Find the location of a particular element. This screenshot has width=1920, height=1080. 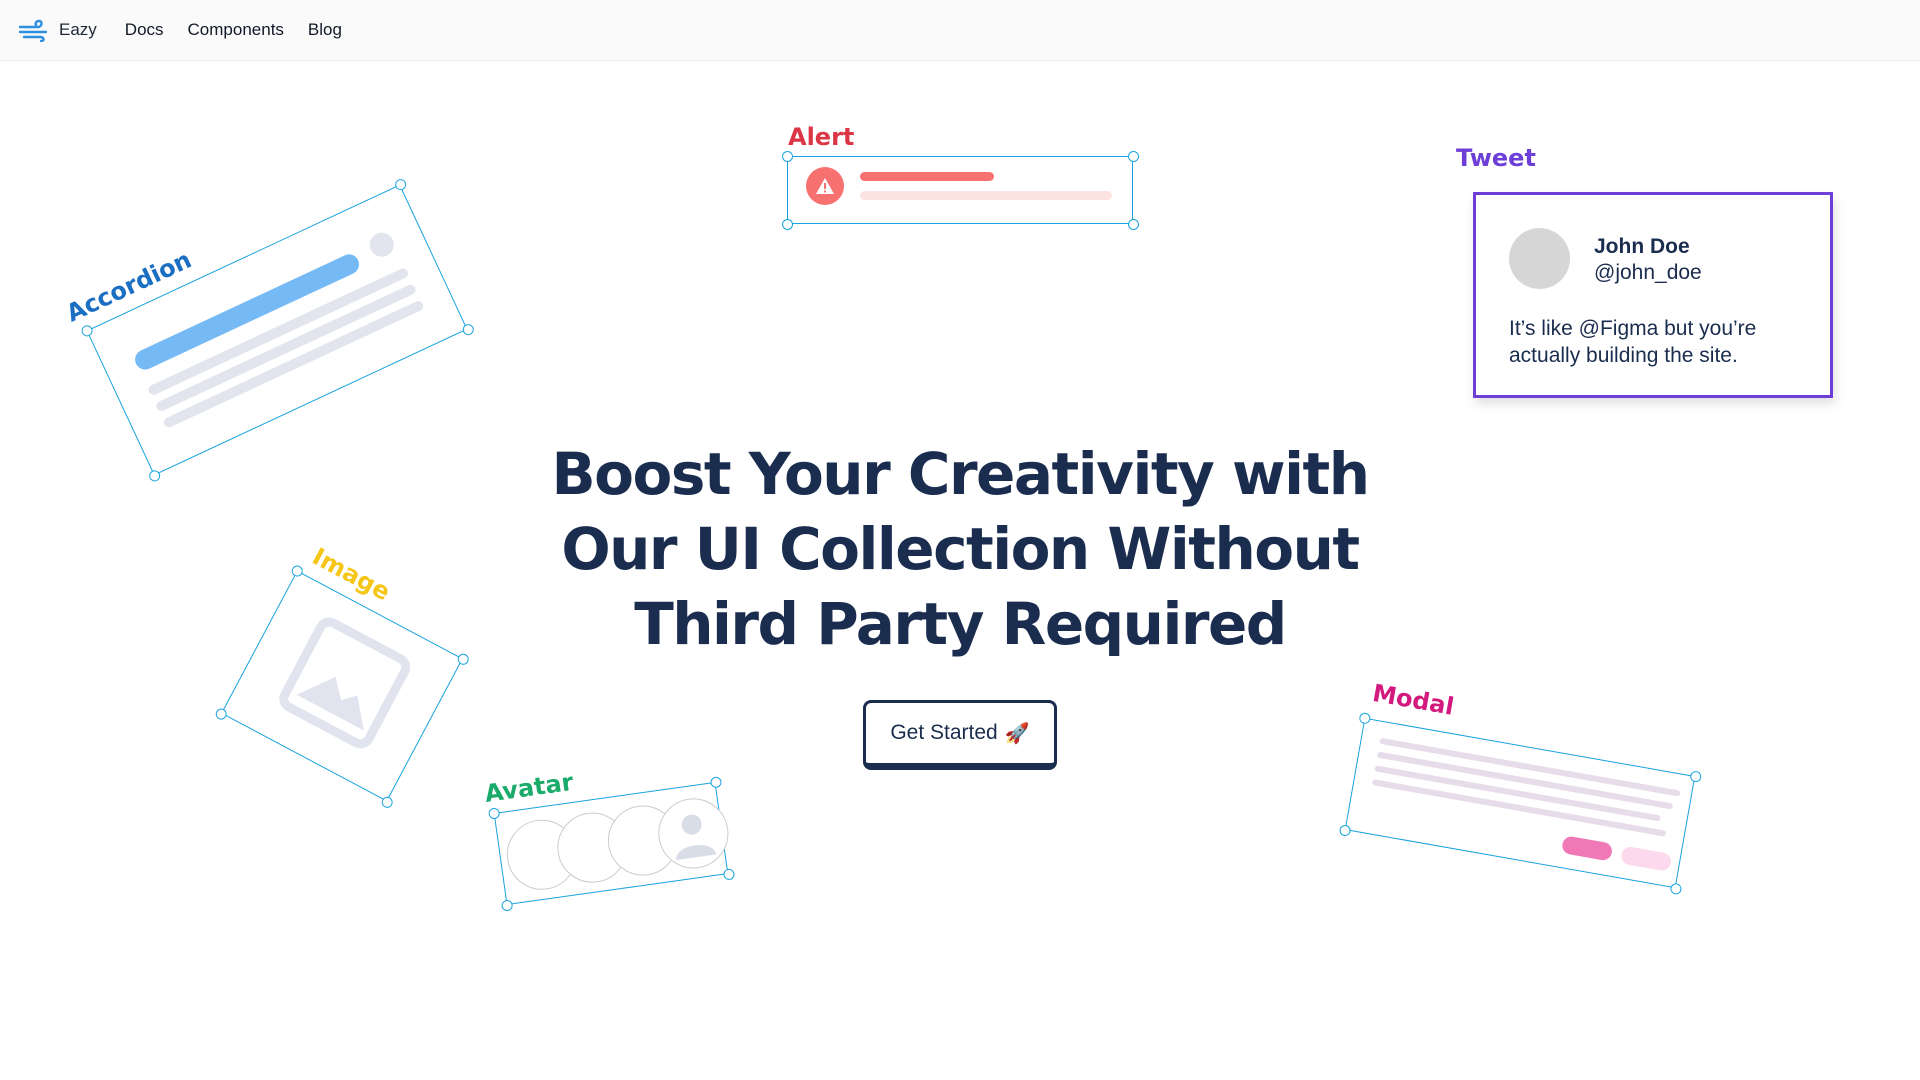

alert-label: Alert is located at coordinates (821, 137).